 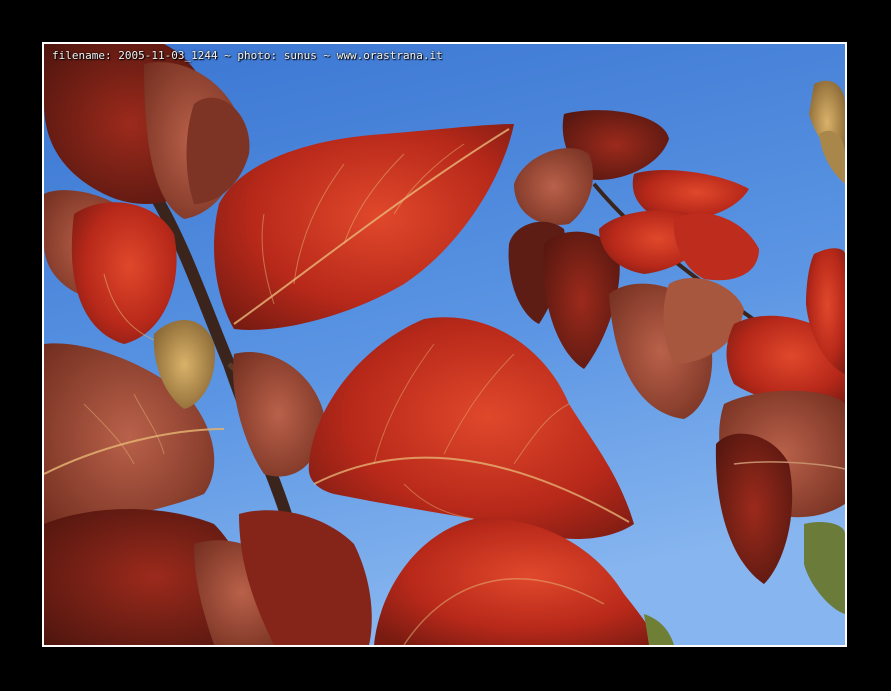 I want to click on leaves-lower-left, so click(x=208, y=577).